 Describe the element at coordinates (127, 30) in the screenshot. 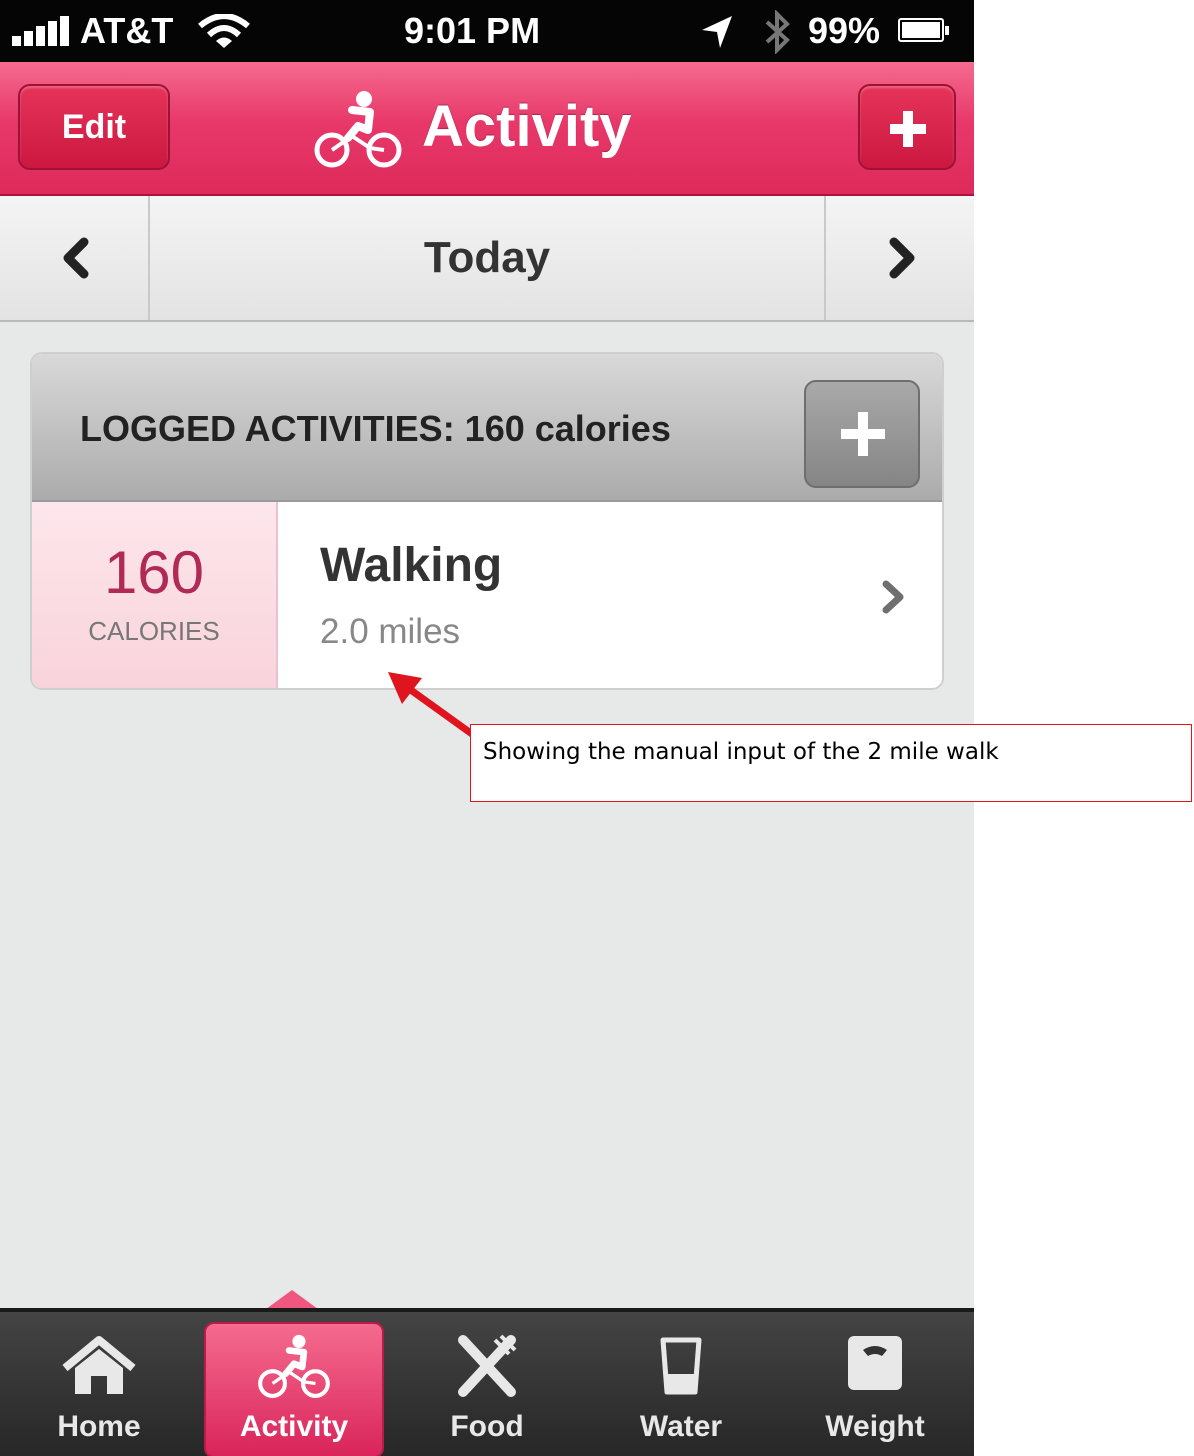

I see `carrier-label: AT&T` at that location.